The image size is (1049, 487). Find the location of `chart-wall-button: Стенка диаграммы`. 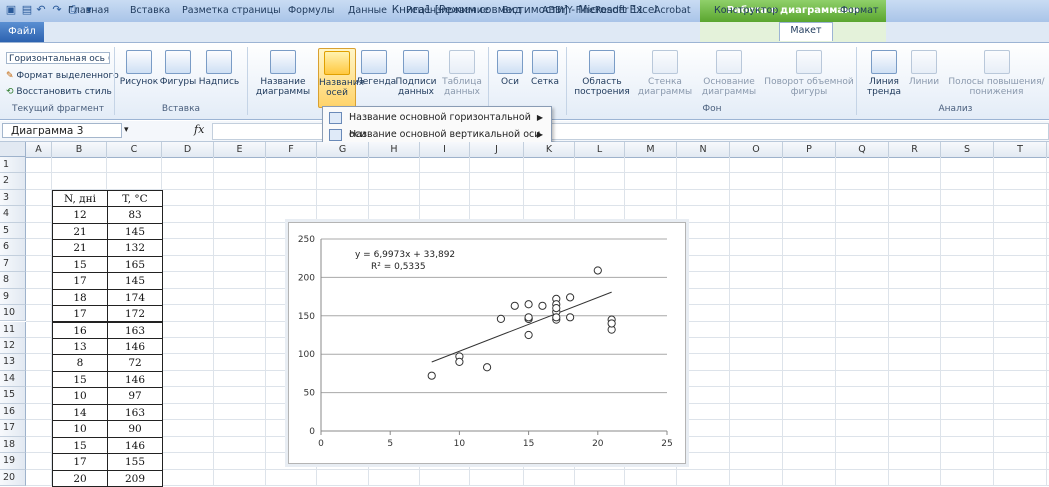

chart-wall-button: Стенка диаграммы is located at coordinates (665, 73).